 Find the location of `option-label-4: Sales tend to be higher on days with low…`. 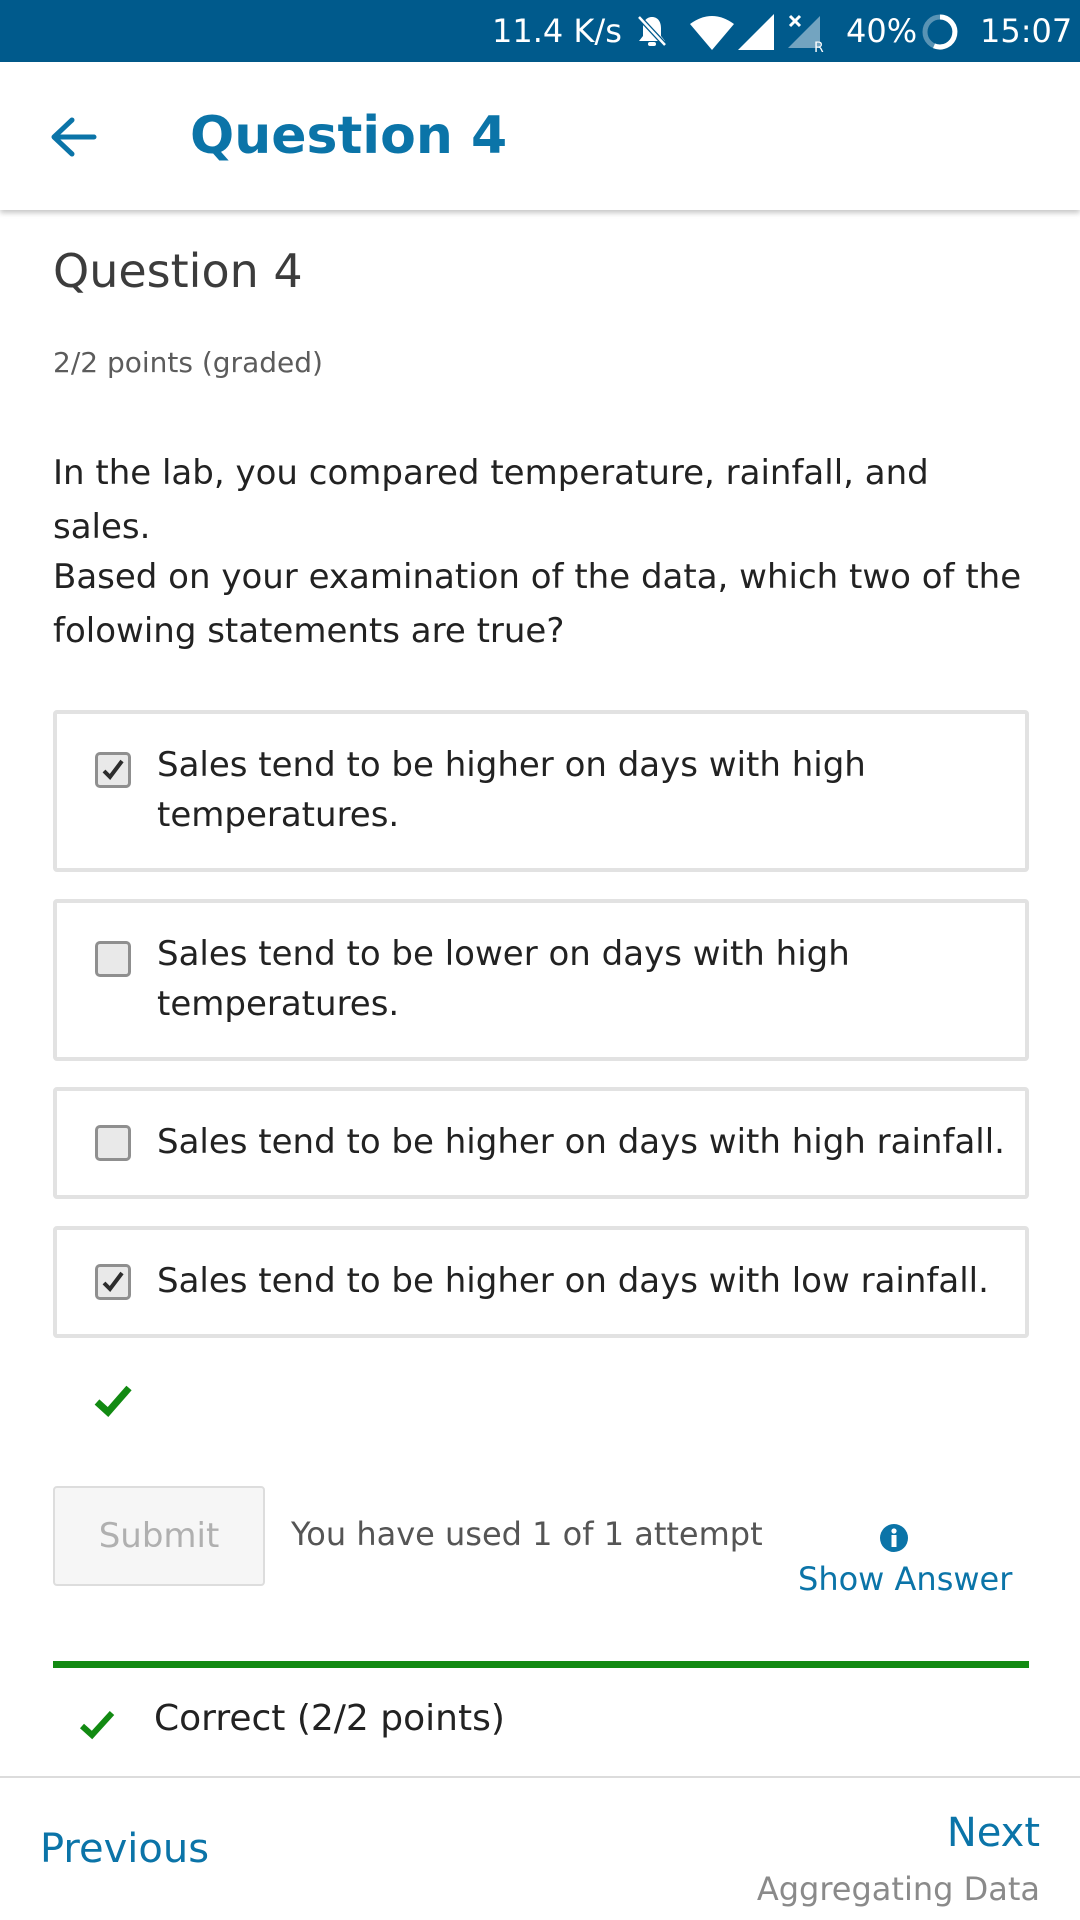

option-label-4: Sales tend to be higher on days with low… is located at coordinates (573, 1281).